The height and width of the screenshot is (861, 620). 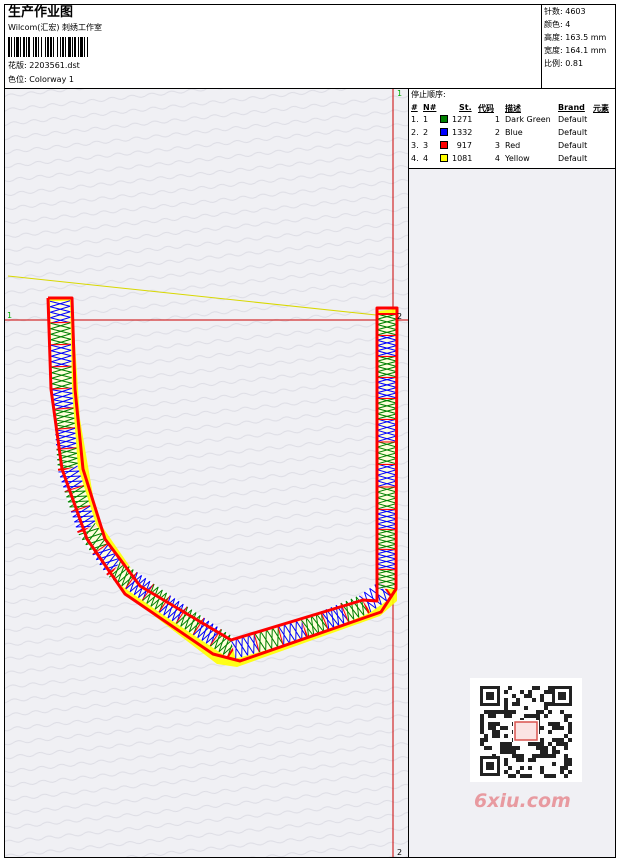 What do you see at coordinates (528, 119) in the screenshot?
I see `row-description: Dark Green` at bounding box center [528, 119].